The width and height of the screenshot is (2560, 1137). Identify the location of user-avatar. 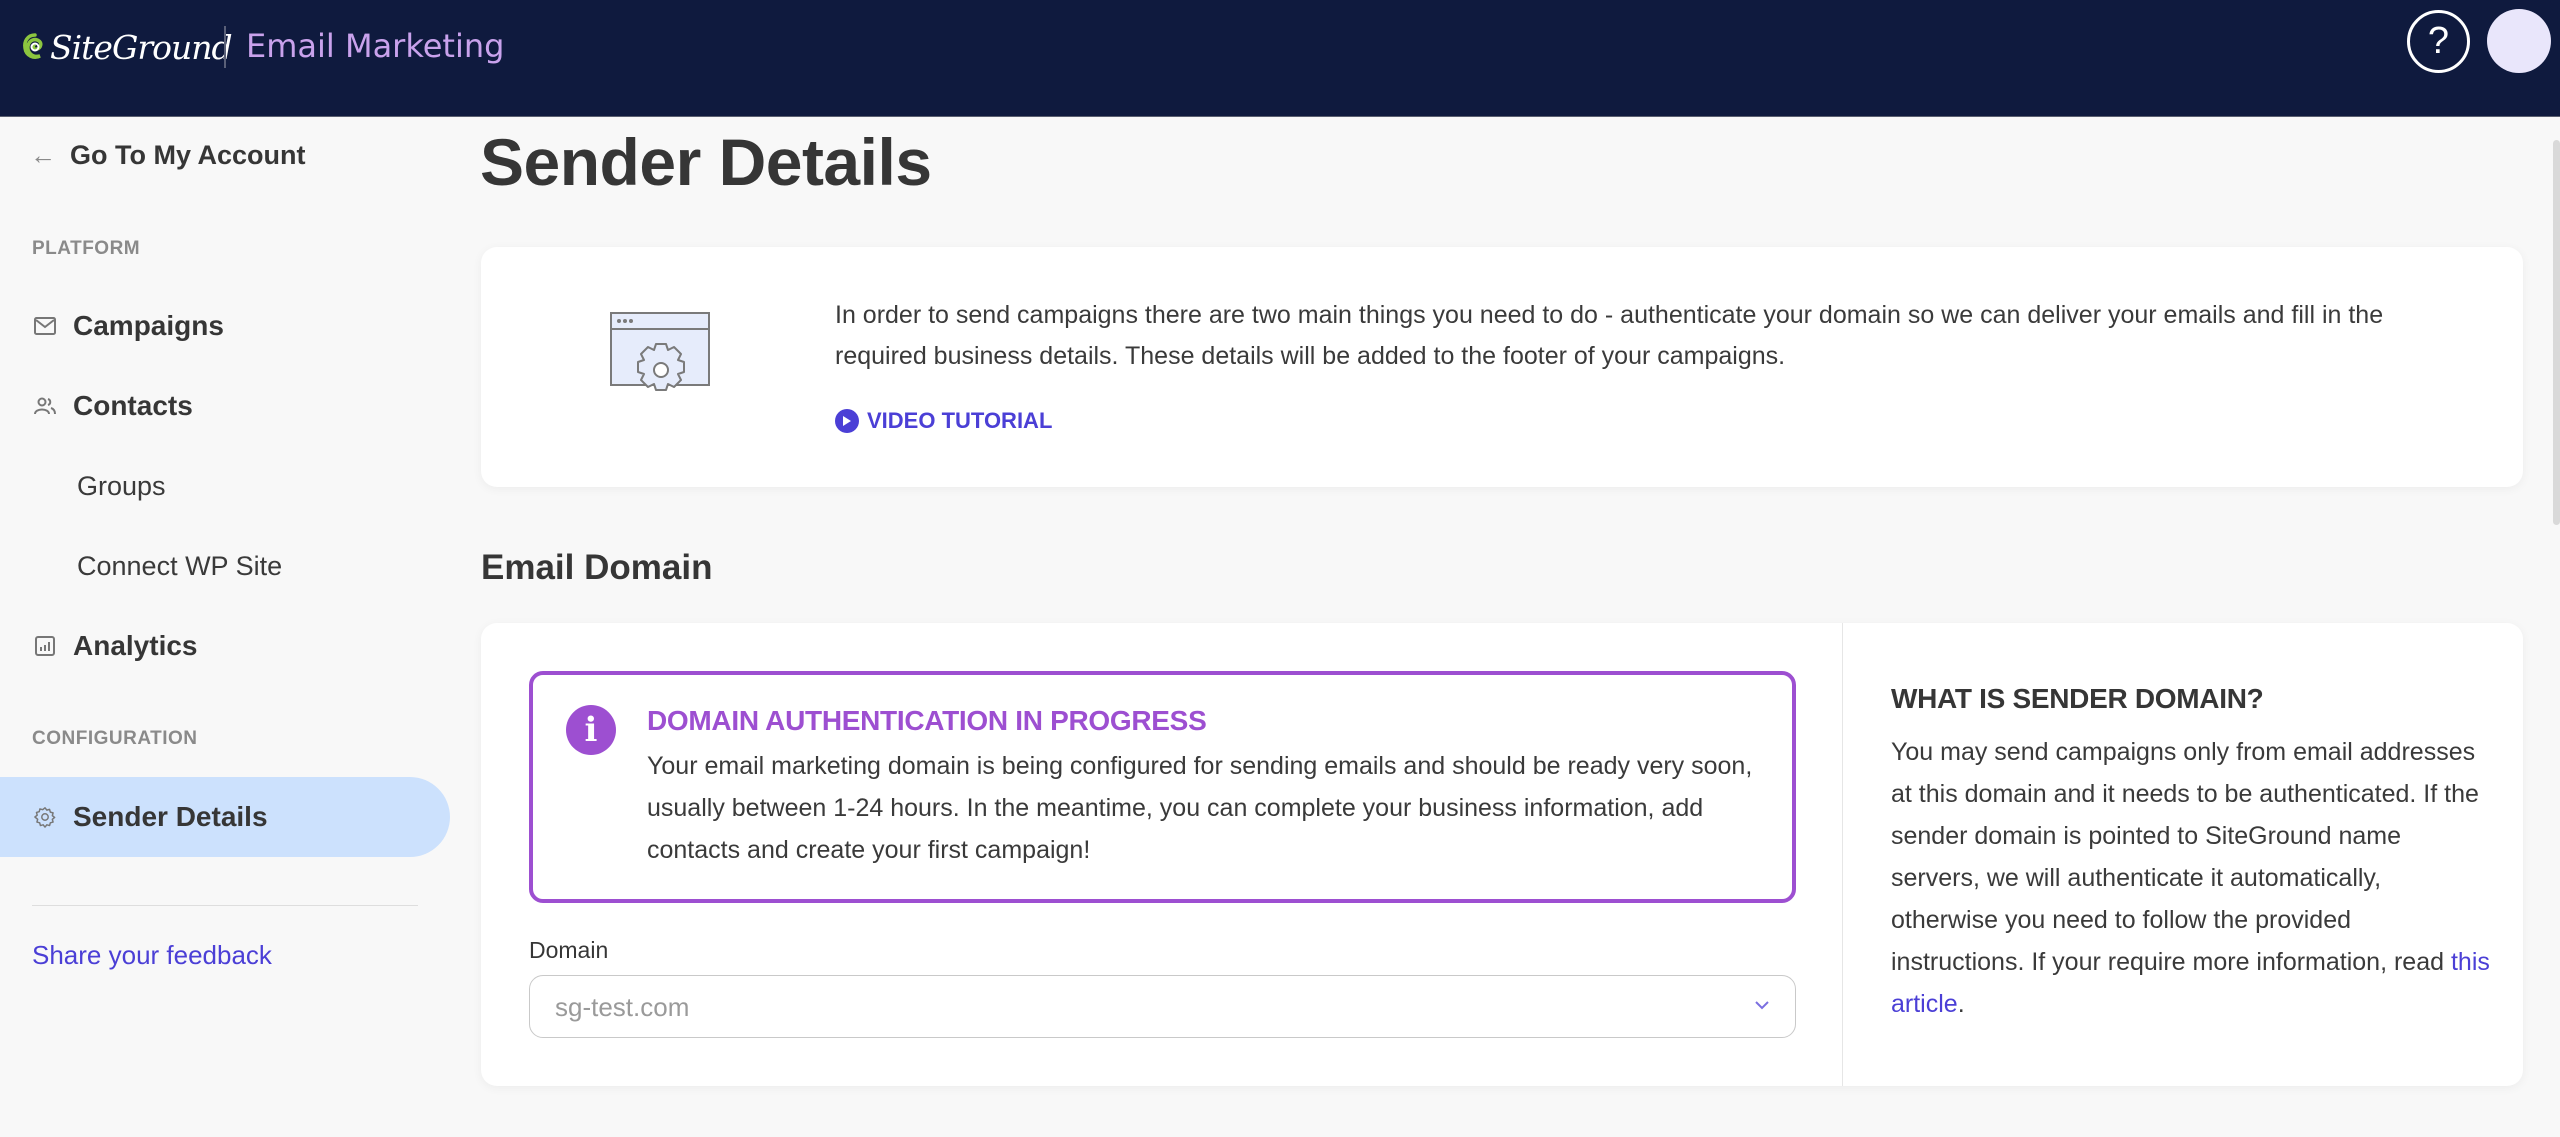
(2519, 41).